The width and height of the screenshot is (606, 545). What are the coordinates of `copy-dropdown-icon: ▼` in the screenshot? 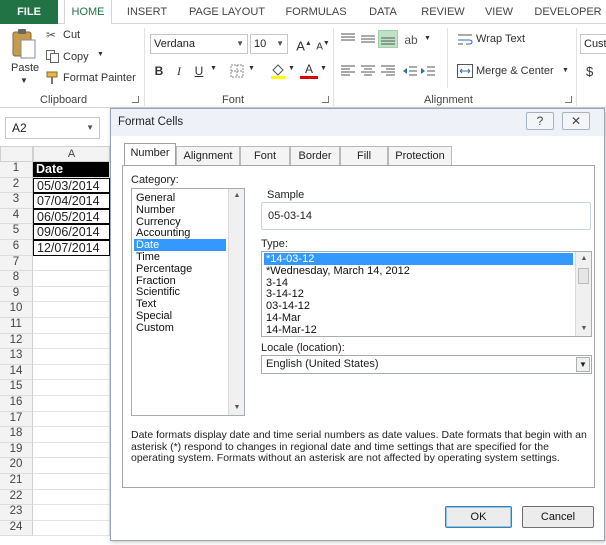 It's located at (100, 54).